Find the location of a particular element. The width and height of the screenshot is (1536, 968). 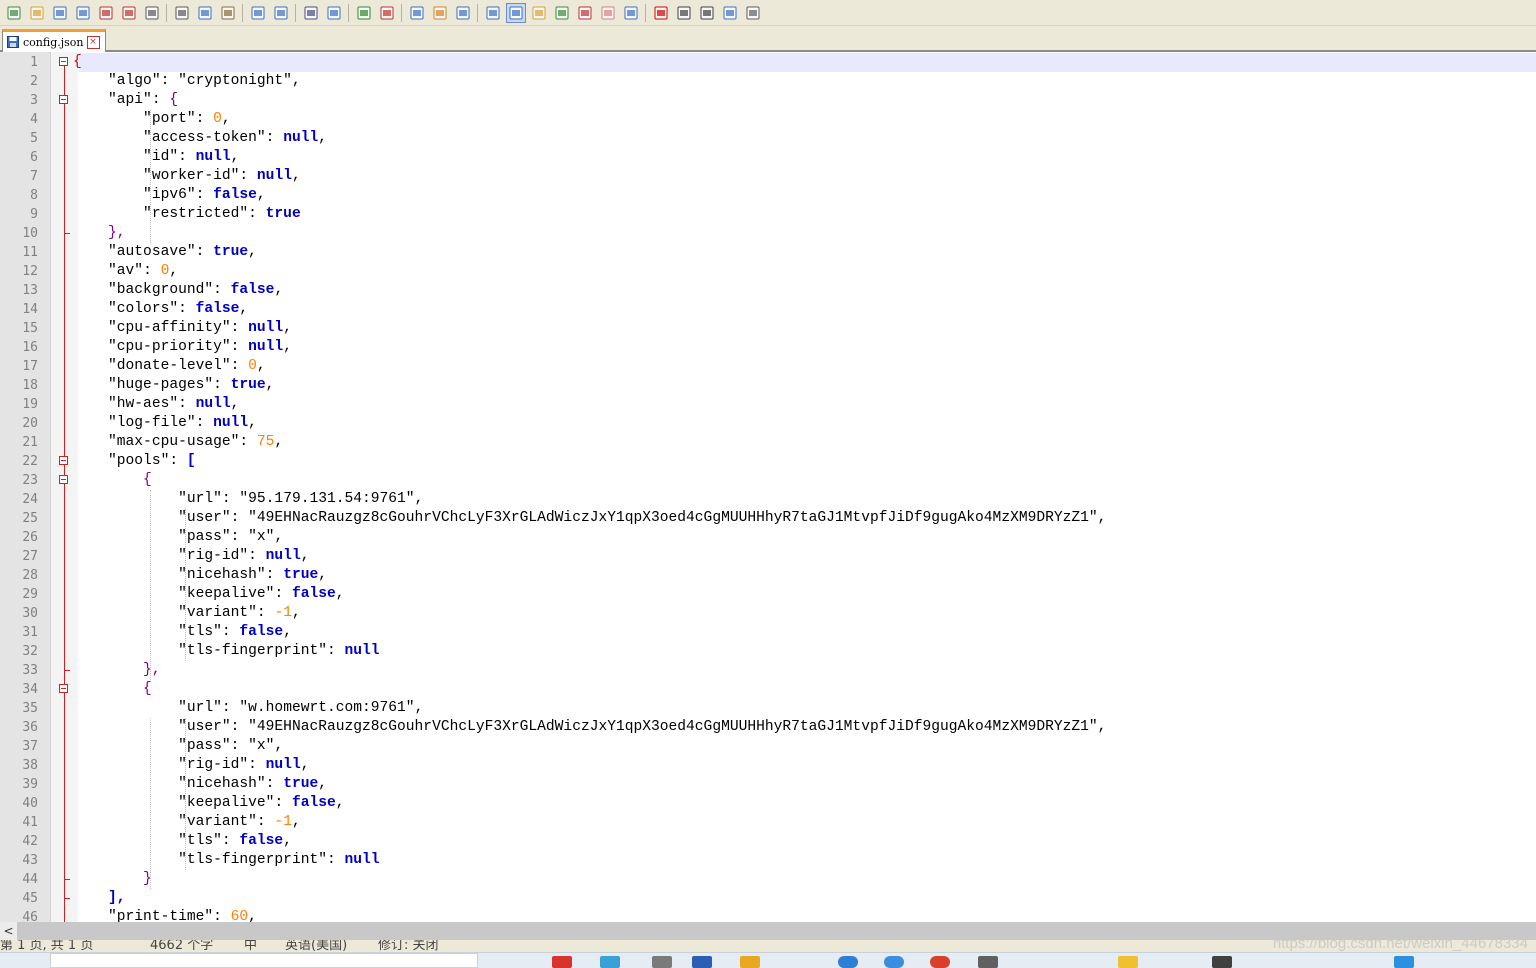

function-list-icon is located at coordinates (585, 13).